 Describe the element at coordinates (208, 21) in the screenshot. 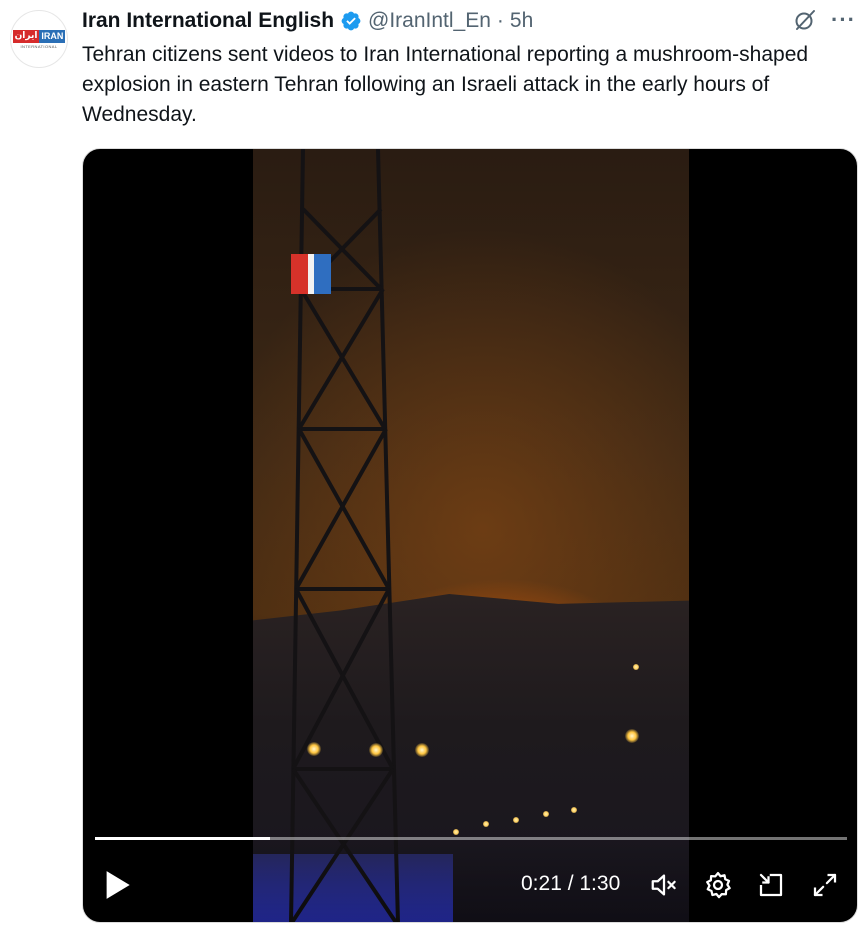

I see `author-name: Iran International English` at that location.